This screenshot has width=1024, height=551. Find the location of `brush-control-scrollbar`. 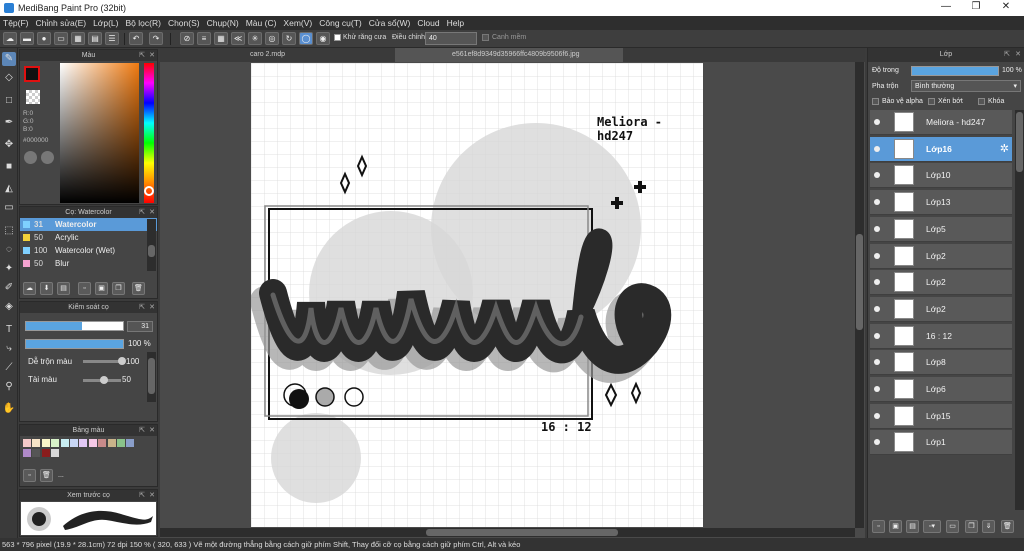

brush-control-scrollbar is located at coordinates (151, 377).